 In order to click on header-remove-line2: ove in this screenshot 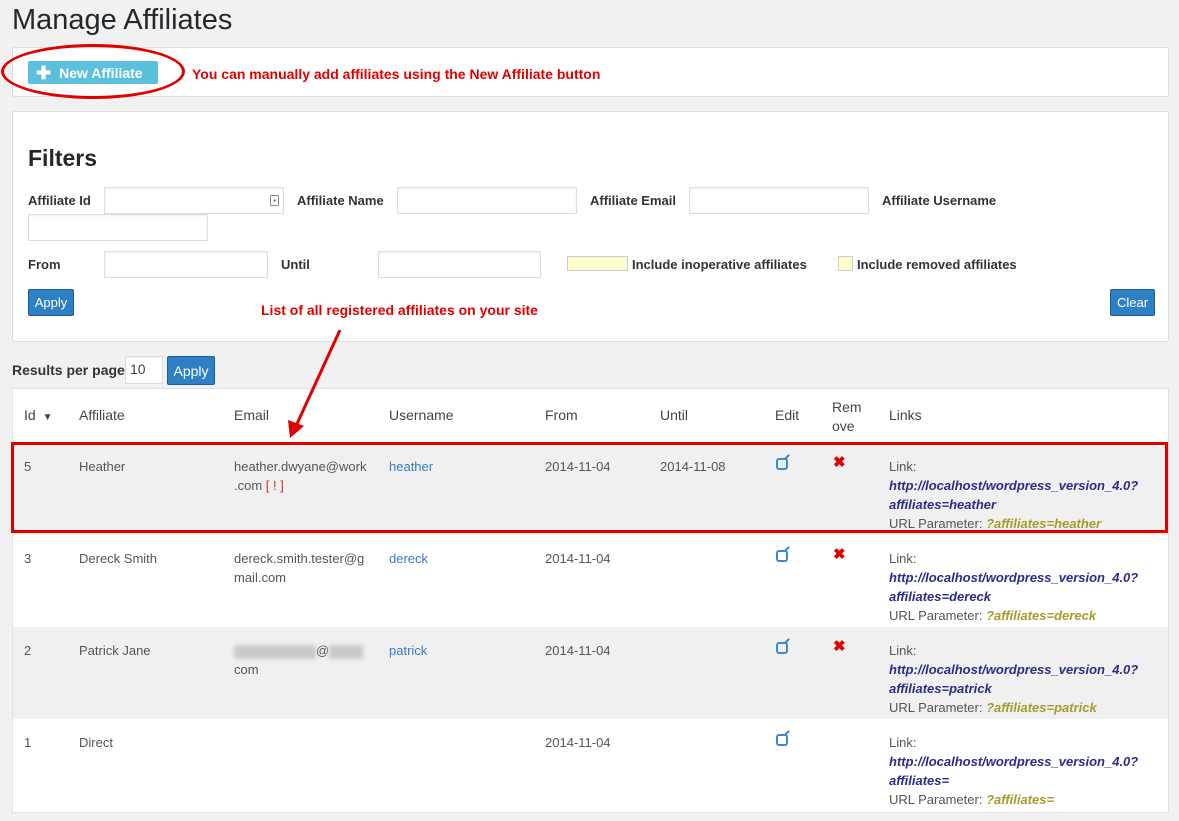, I will do `click(843, 426)`.